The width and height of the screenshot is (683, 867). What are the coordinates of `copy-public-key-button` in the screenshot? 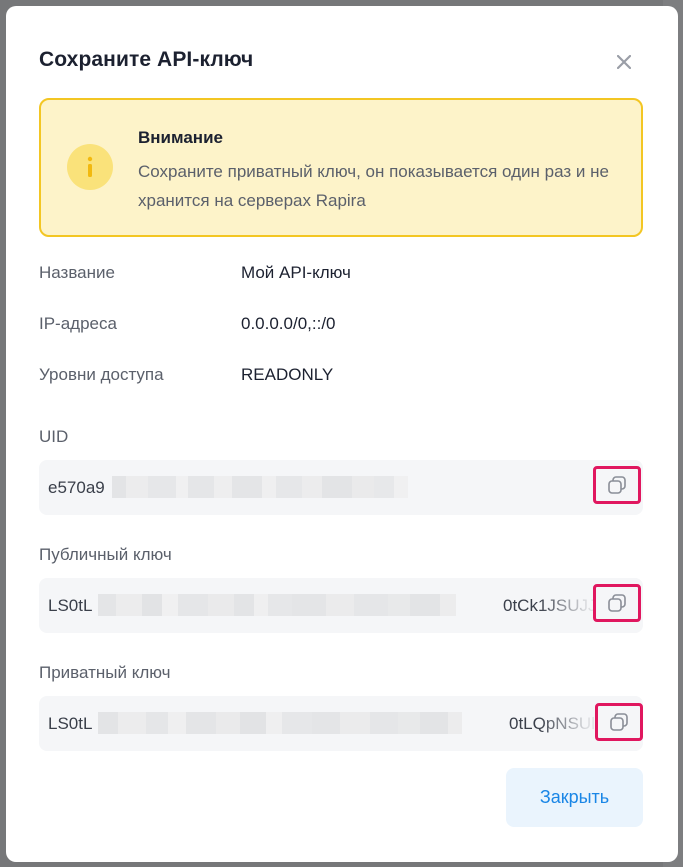 It's located at (617, 603).